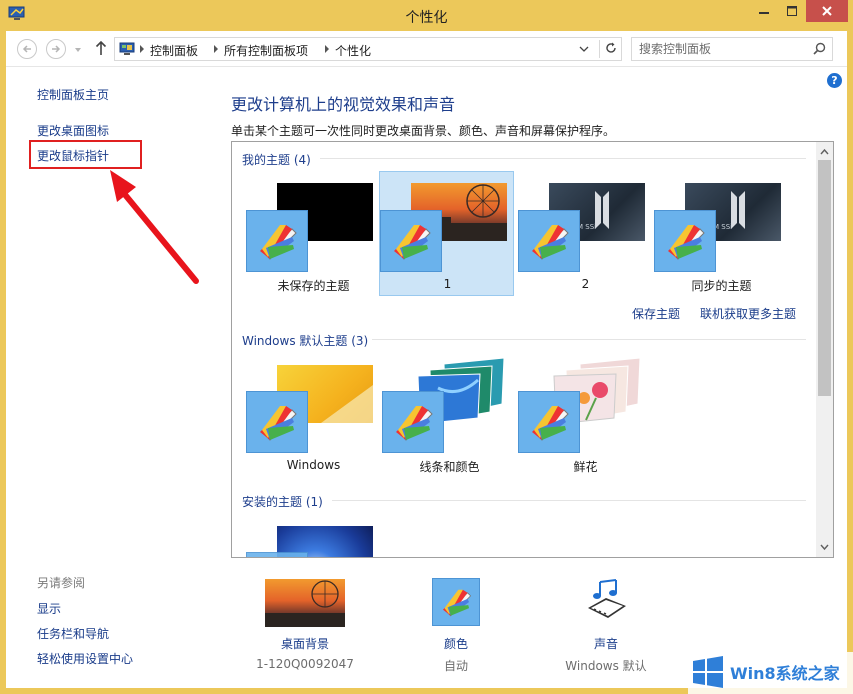 This screenshot has width=853, height=694. I want to click on forward-button, so click(56, 49).